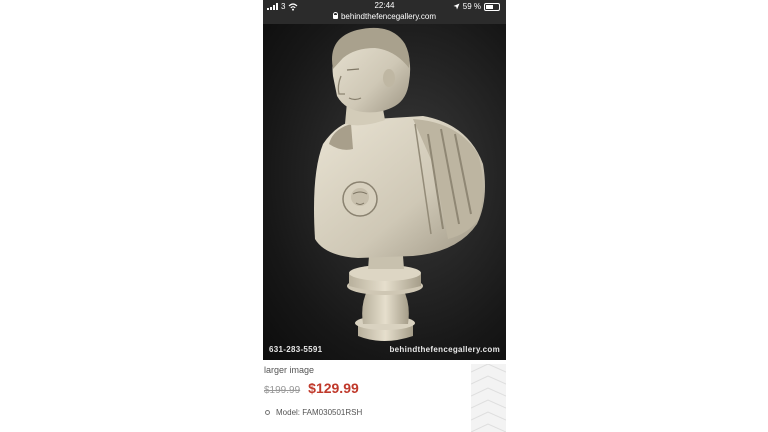  Describe the element at coordinates (444, 349) in the screenshot. I see `watermark-site: behindthefencegallery.com` at that location.